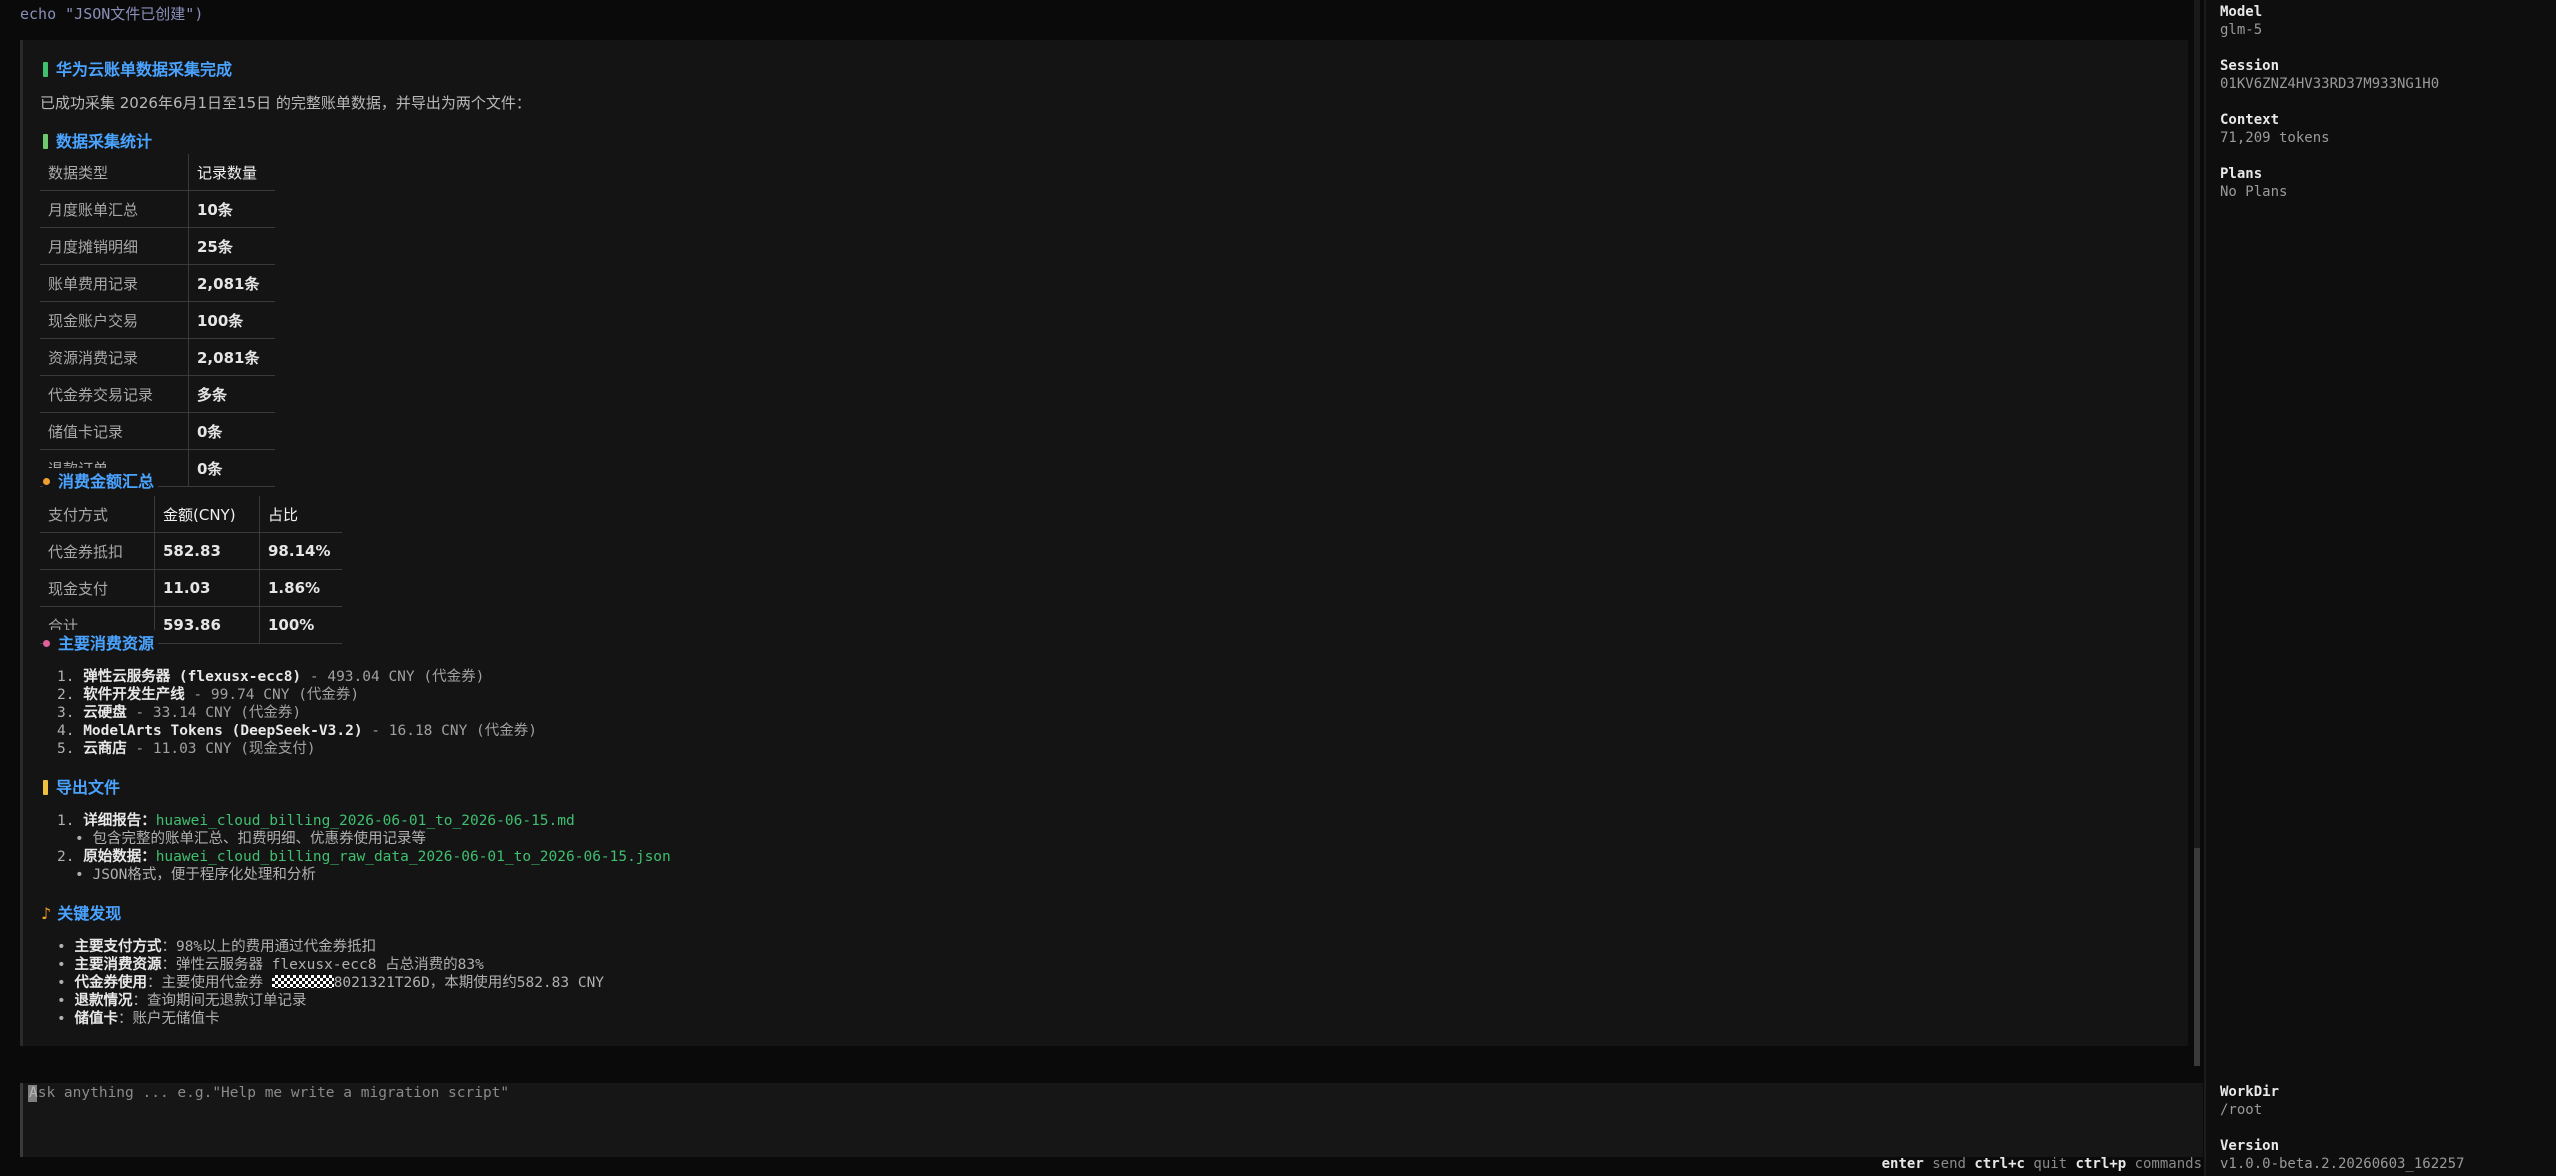 This screenshot has width=2556, height=1176. I want to click on table-row: 资源消费记录 2,081条, so click(157, 357).